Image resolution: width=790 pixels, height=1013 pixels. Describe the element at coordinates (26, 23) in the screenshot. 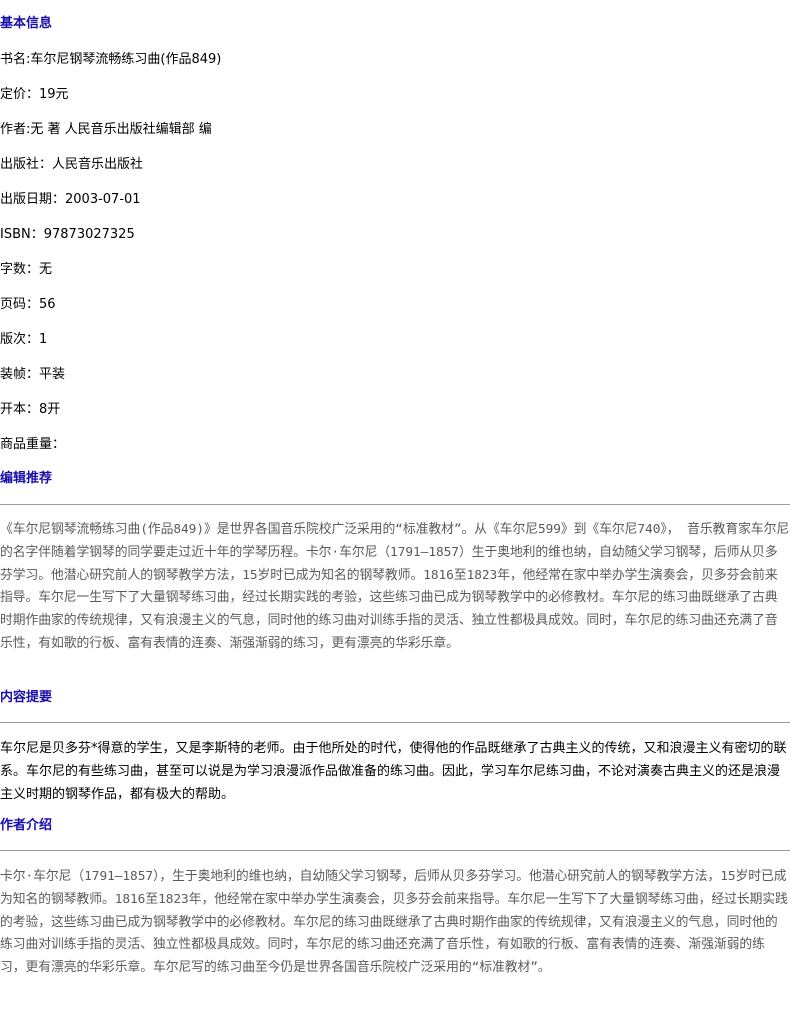

I see `section-heading-basic-info: 基本信息` at that location.